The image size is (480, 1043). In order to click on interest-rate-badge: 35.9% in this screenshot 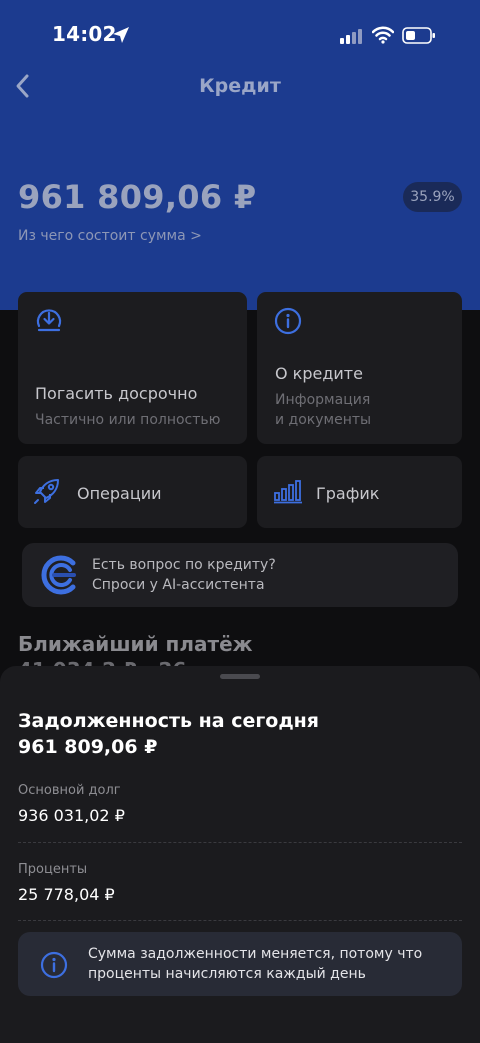, I will do `click(432, 197)`.